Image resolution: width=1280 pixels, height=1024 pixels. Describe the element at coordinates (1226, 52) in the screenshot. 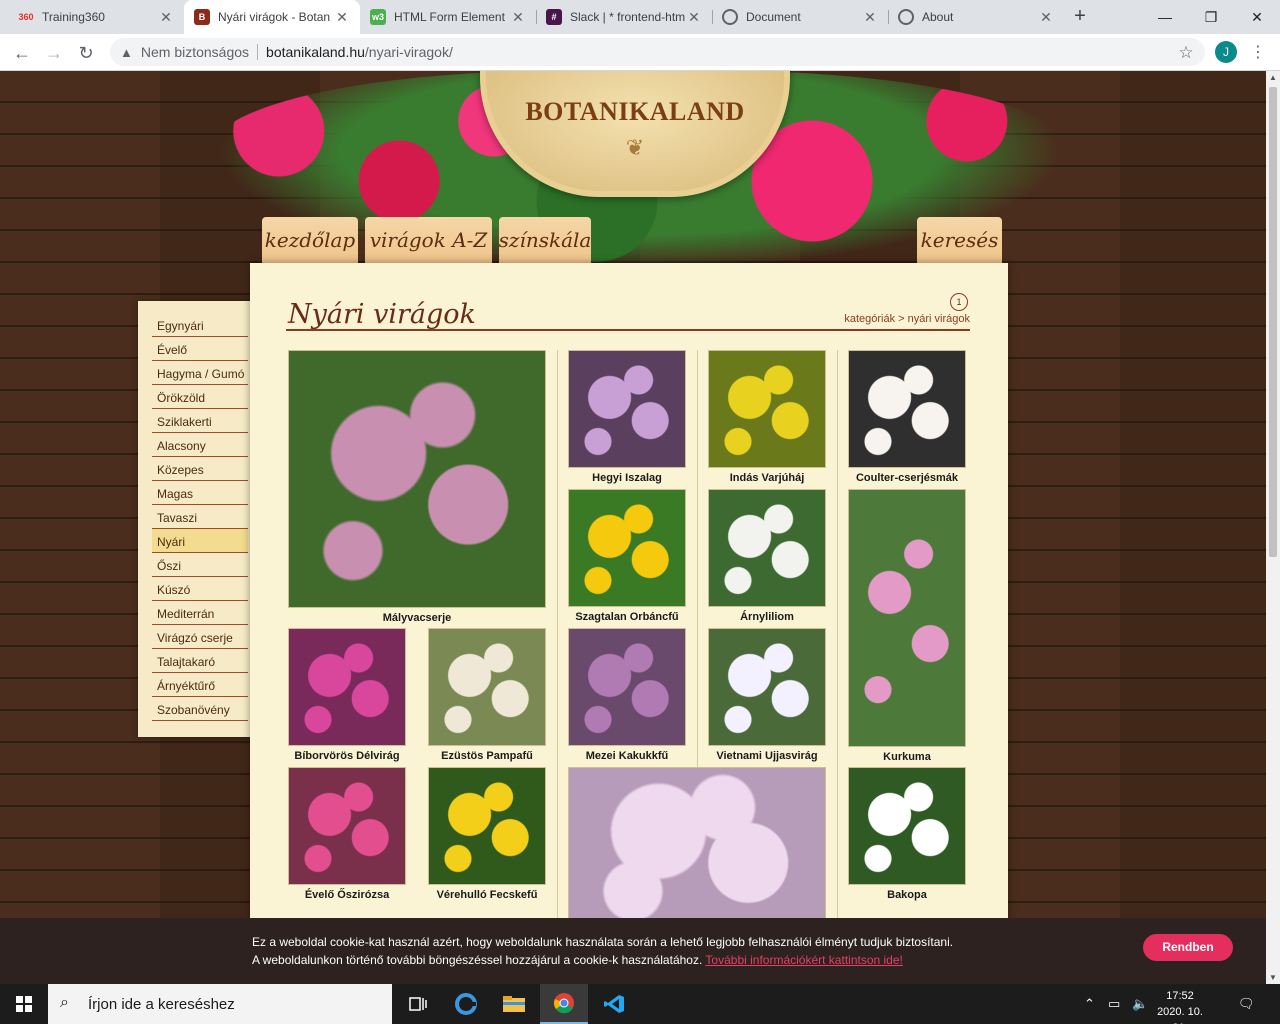

I see `profile-avatar: J` at that location.